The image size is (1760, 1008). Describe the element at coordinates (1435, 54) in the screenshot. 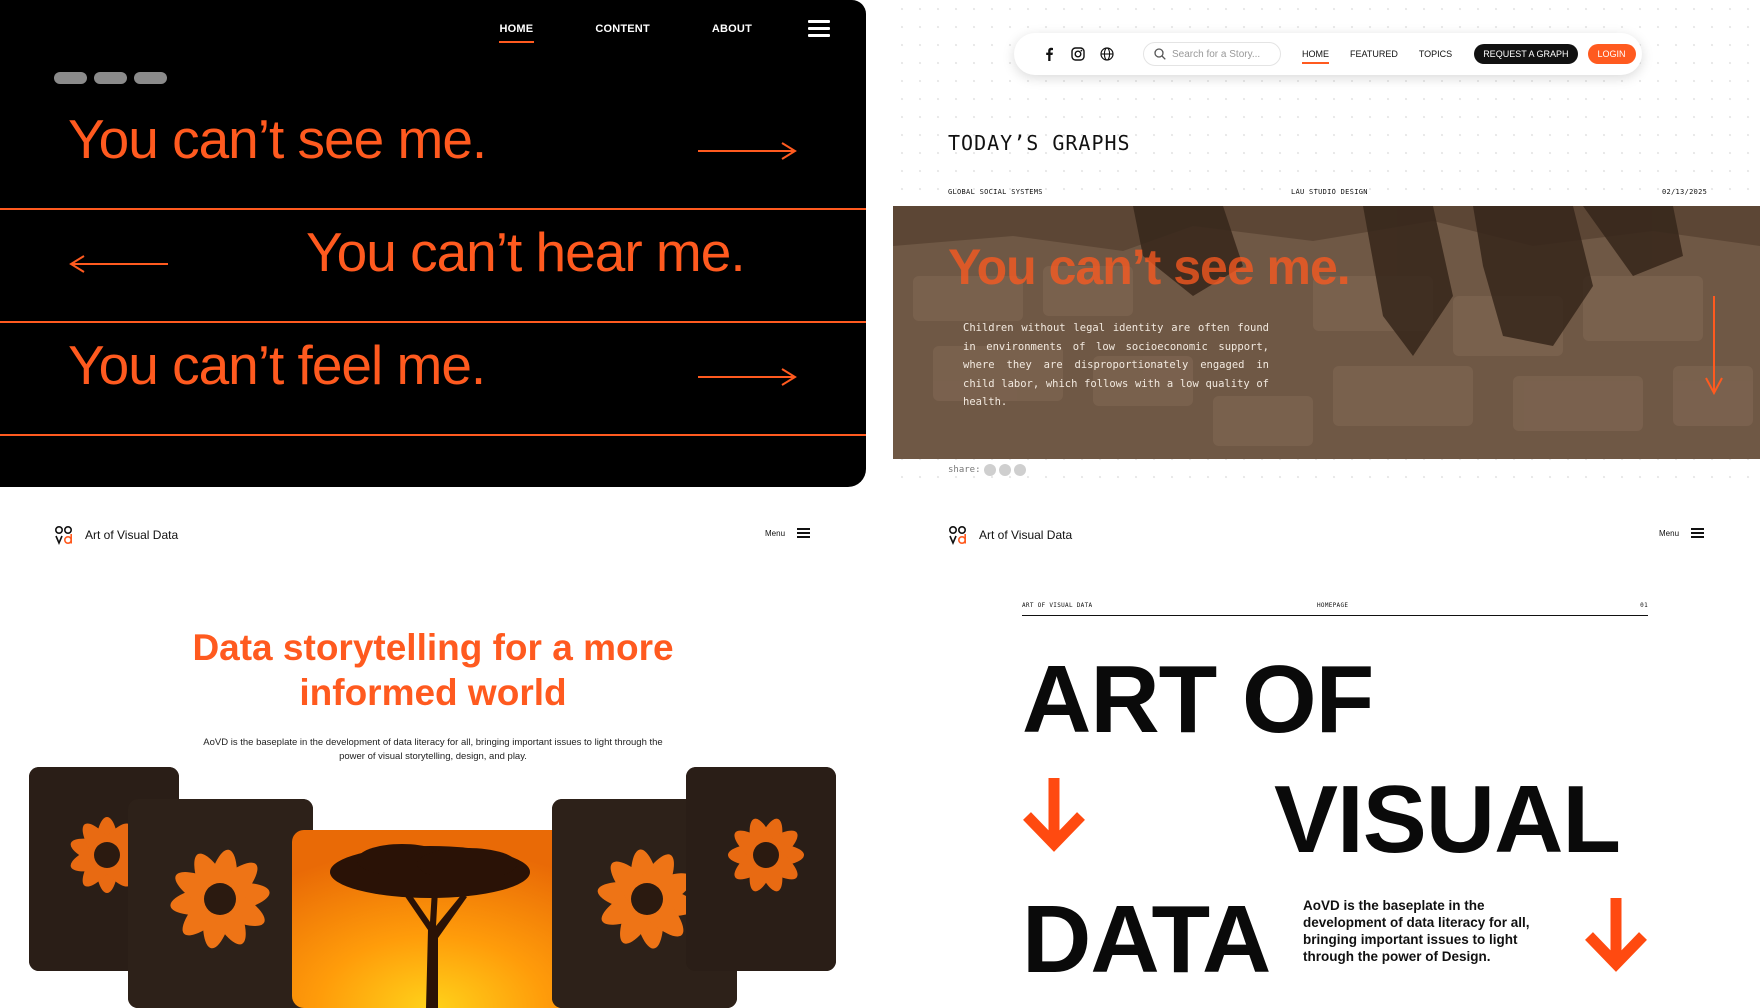

I see `nav-topics: TOPICS` at that location.